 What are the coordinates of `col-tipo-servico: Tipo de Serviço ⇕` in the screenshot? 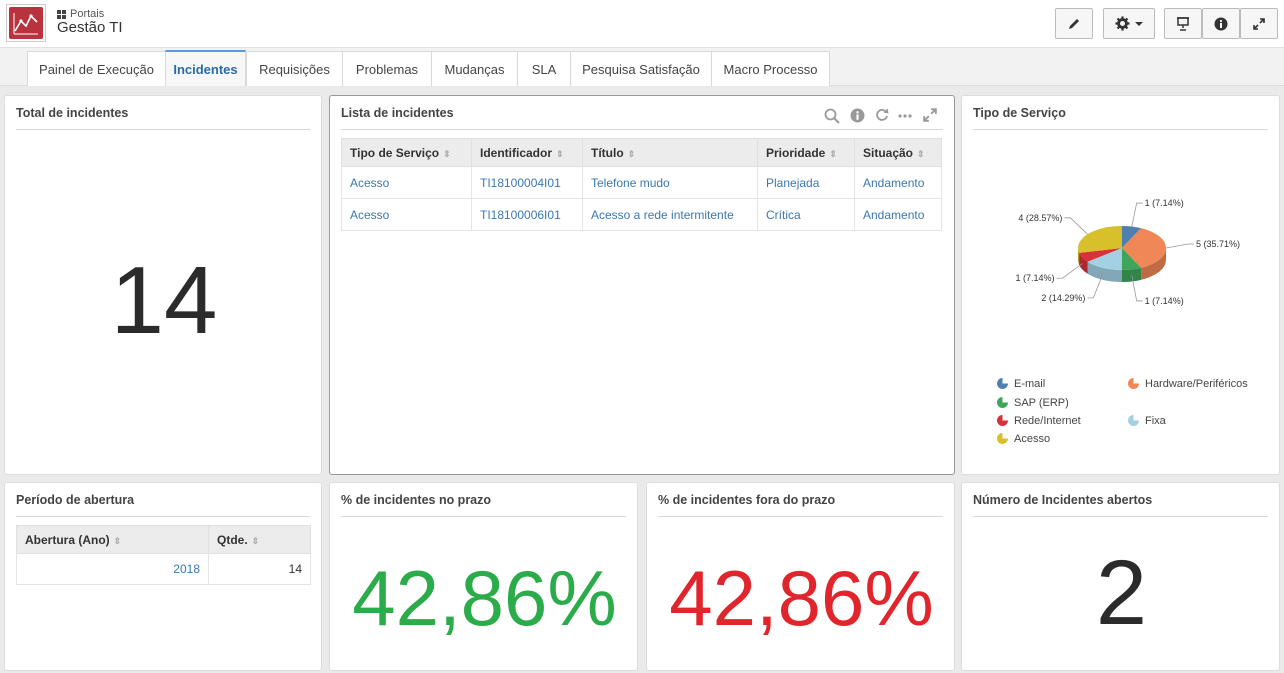 It's located at (406, 152).